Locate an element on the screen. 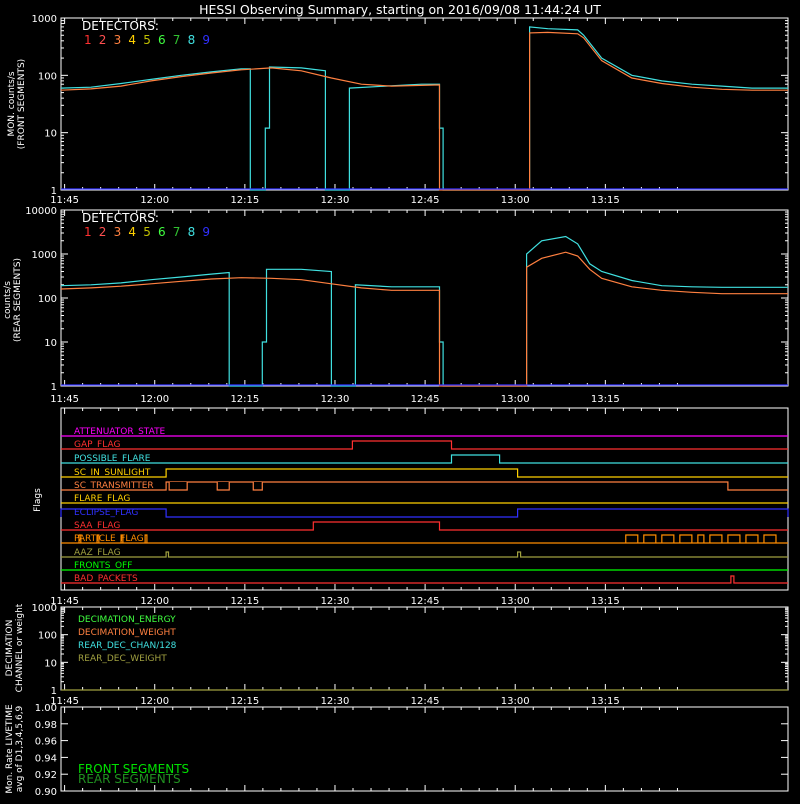 The width and height of the screenshot is (800, 804). y-tick-label: 0.92 is located at coordinates (46, 775).